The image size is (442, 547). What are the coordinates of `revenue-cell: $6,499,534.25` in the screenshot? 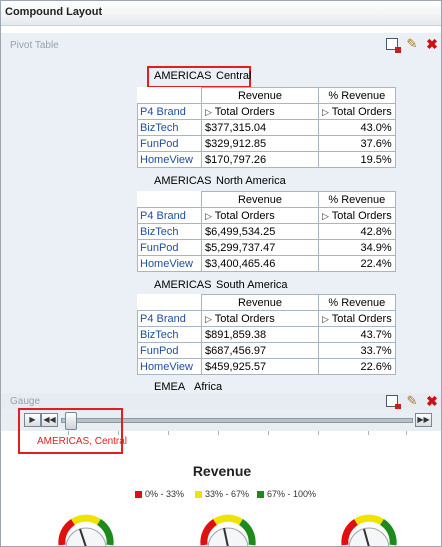 It's located at (260, 231).